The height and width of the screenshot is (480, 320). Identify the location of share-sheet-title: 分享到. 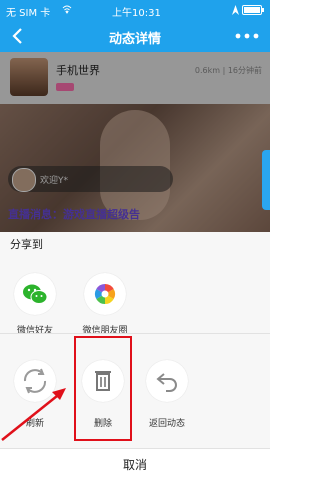
(26, 244).